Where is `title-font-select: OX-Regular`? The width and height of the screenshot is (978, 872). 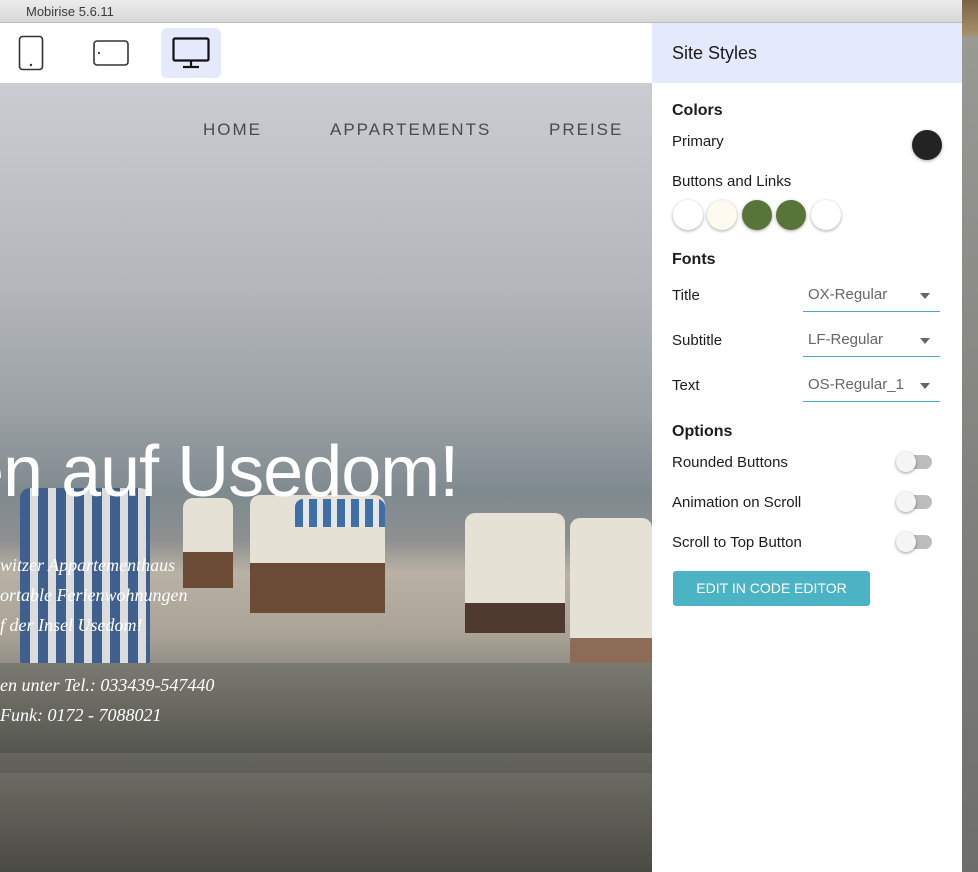
title-font-select: OX-Regular is located at coordinates (871, 296).